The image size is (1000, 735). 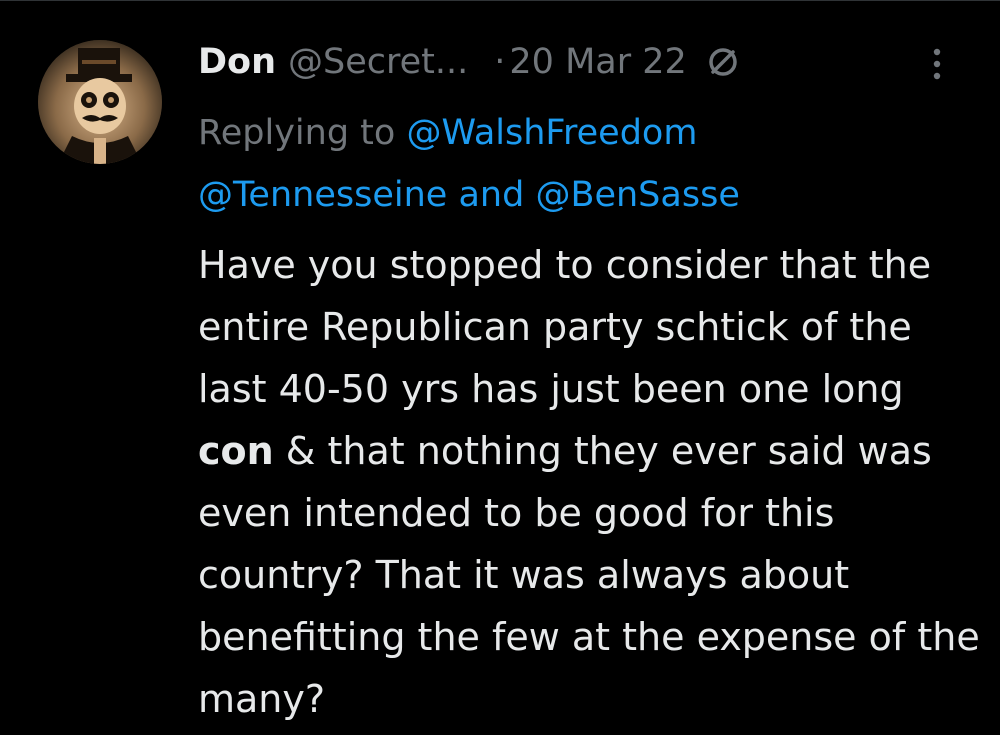 I want to click on author-name: Don, so click(x=237, y=62).